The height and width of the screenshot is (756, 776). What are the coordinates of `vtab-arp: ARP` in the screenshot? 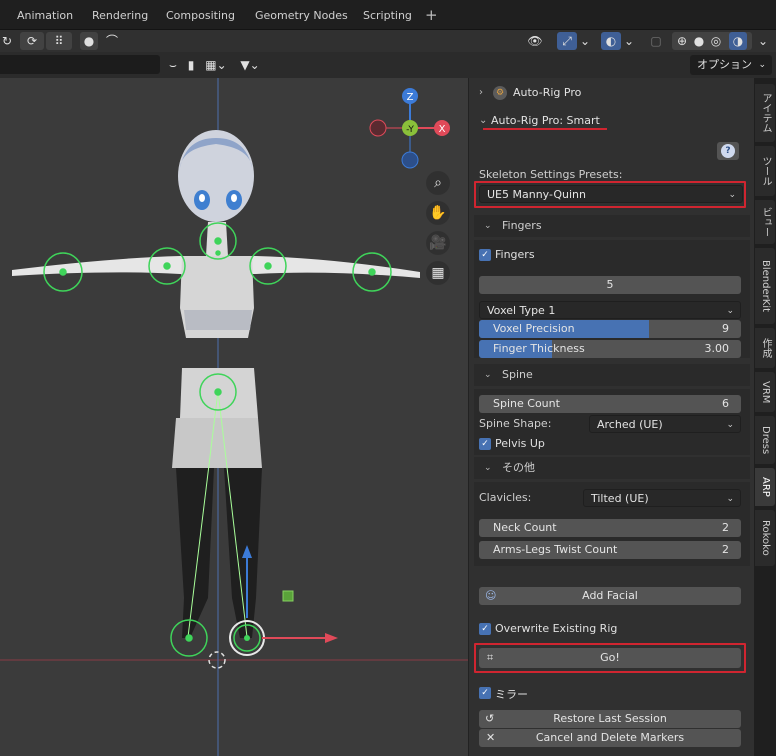 It's located at (765, 487).